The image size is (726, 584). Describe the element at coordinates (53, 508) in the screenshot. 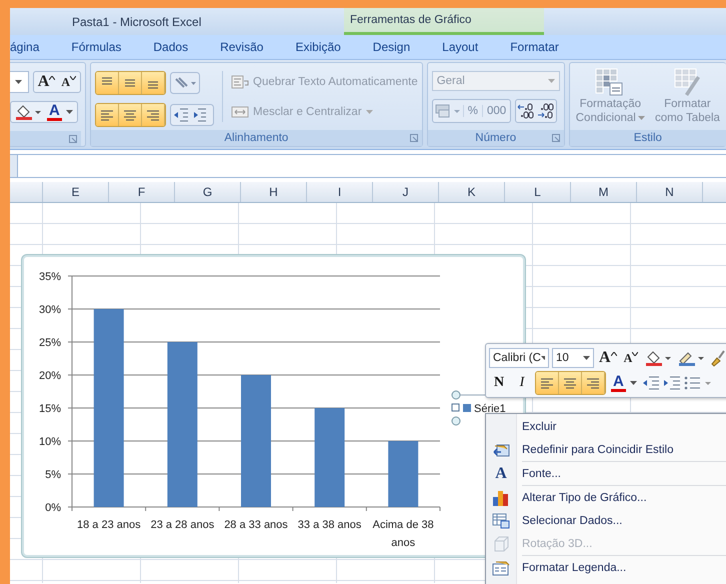

I see `y-axis-label: 0%` at that location.